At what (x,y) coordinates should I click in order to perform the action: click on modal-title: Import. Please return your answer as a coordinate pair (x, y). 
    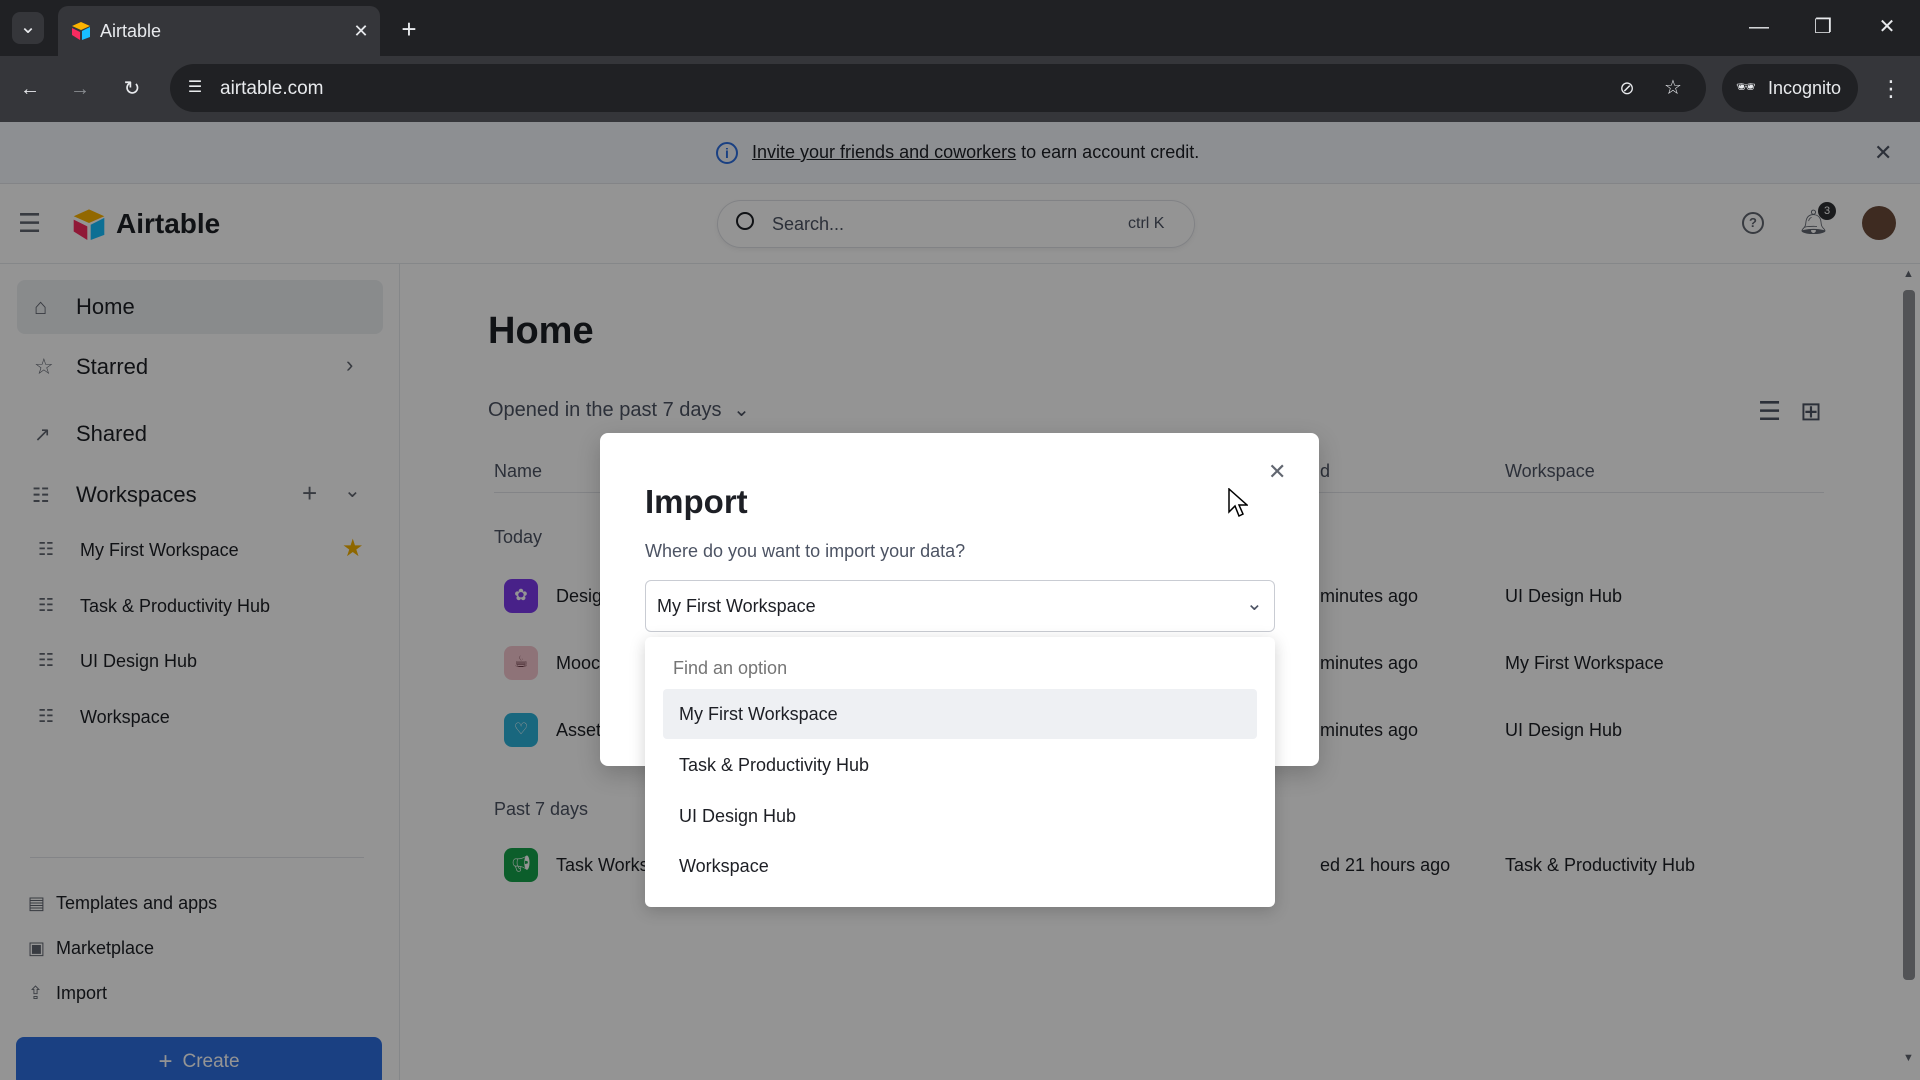
    Looking at the image, I should click on (696, 501).